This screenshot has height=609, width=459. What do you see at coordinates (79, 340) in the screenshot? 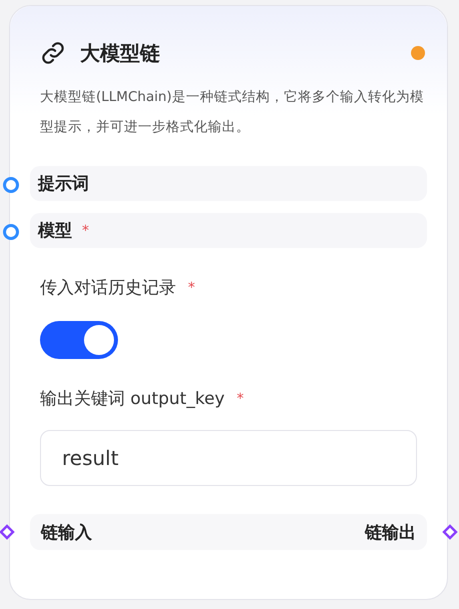
I see `toggle-switch` at bounding box center [79, 340].